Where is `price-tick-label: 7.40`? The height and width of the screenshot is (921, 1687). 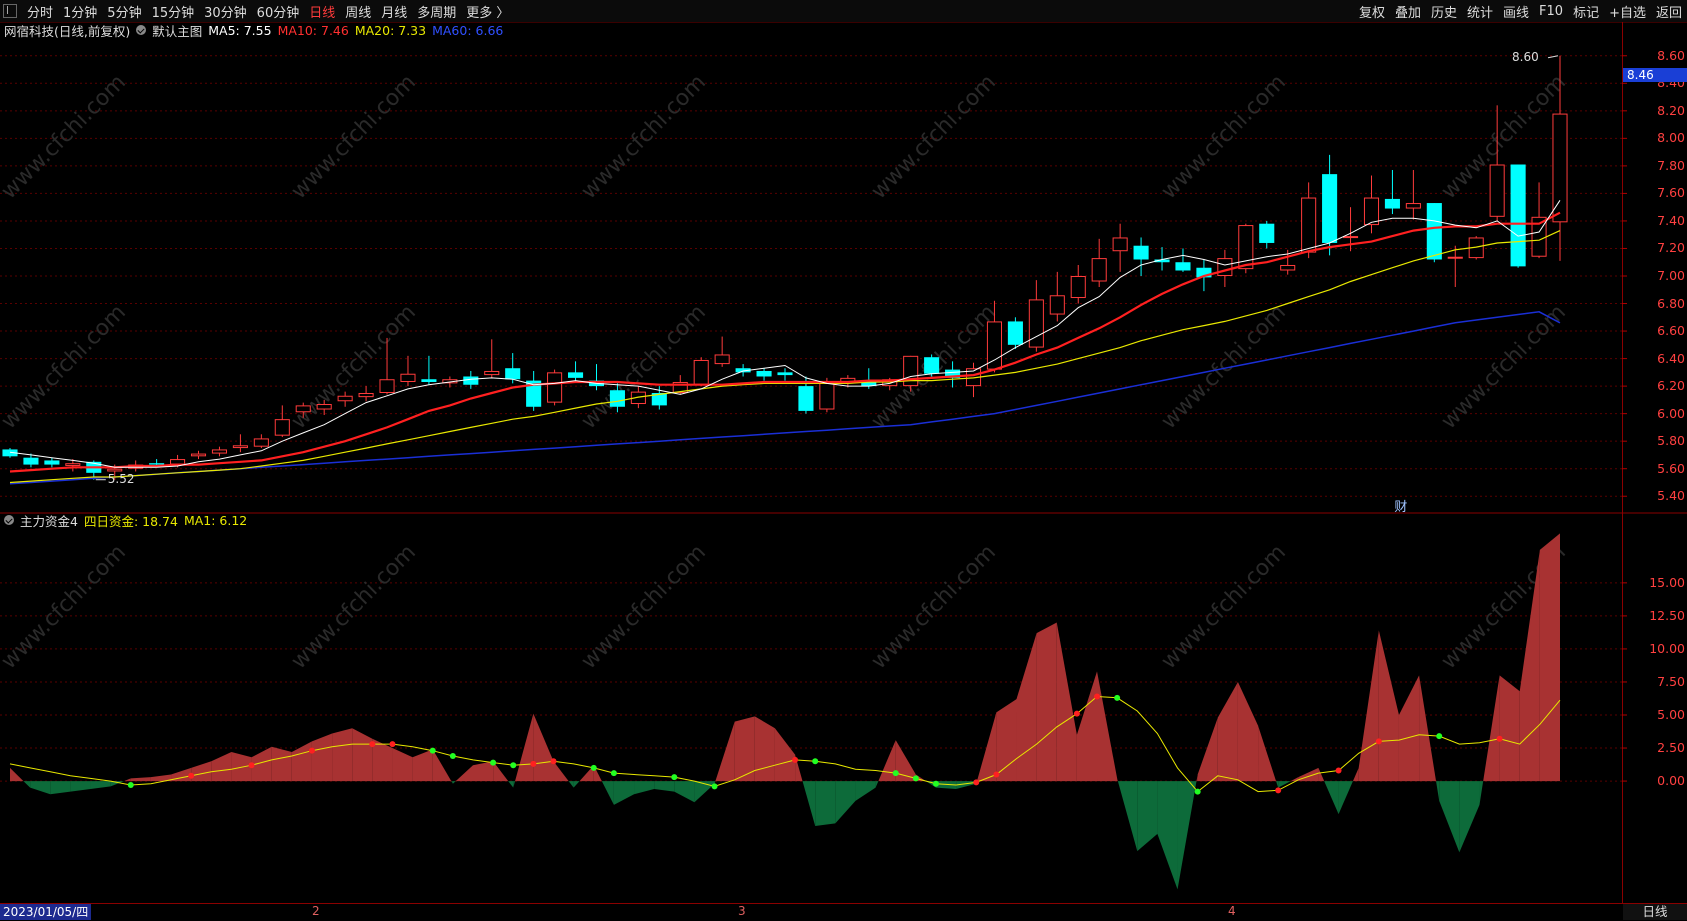
price-tick-label: 7.40 is located at coordinates (1671, 220).